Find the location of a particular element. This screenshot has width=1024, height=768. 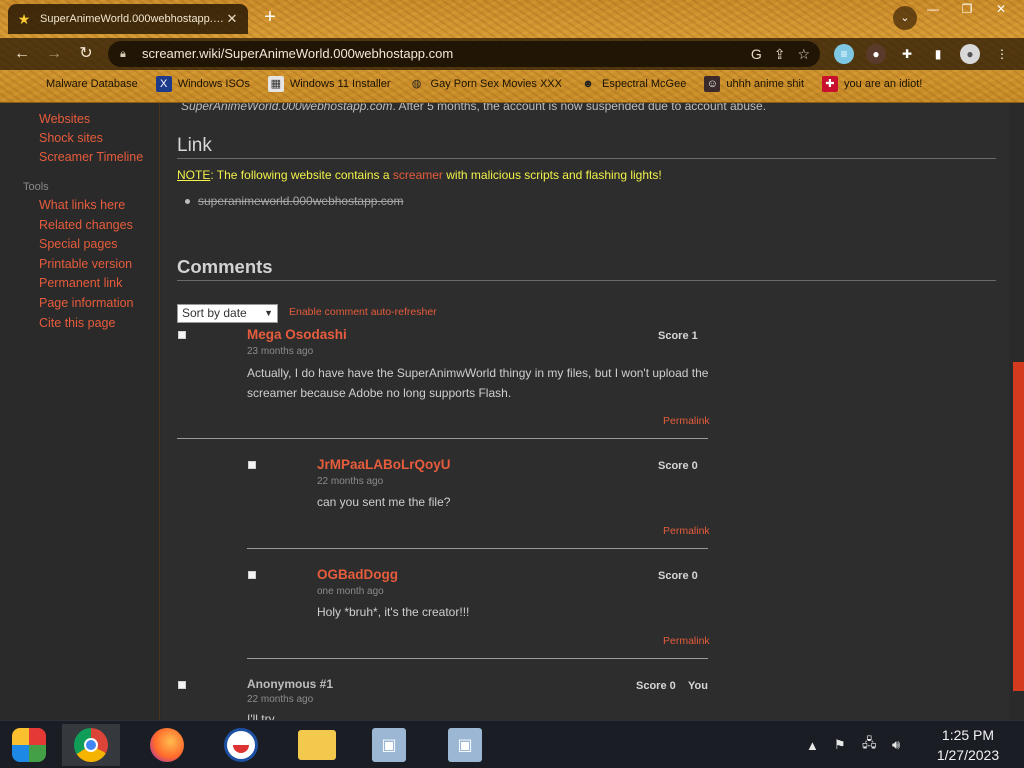

comment-date: 23 months ago is located at coordinates (280, 351).